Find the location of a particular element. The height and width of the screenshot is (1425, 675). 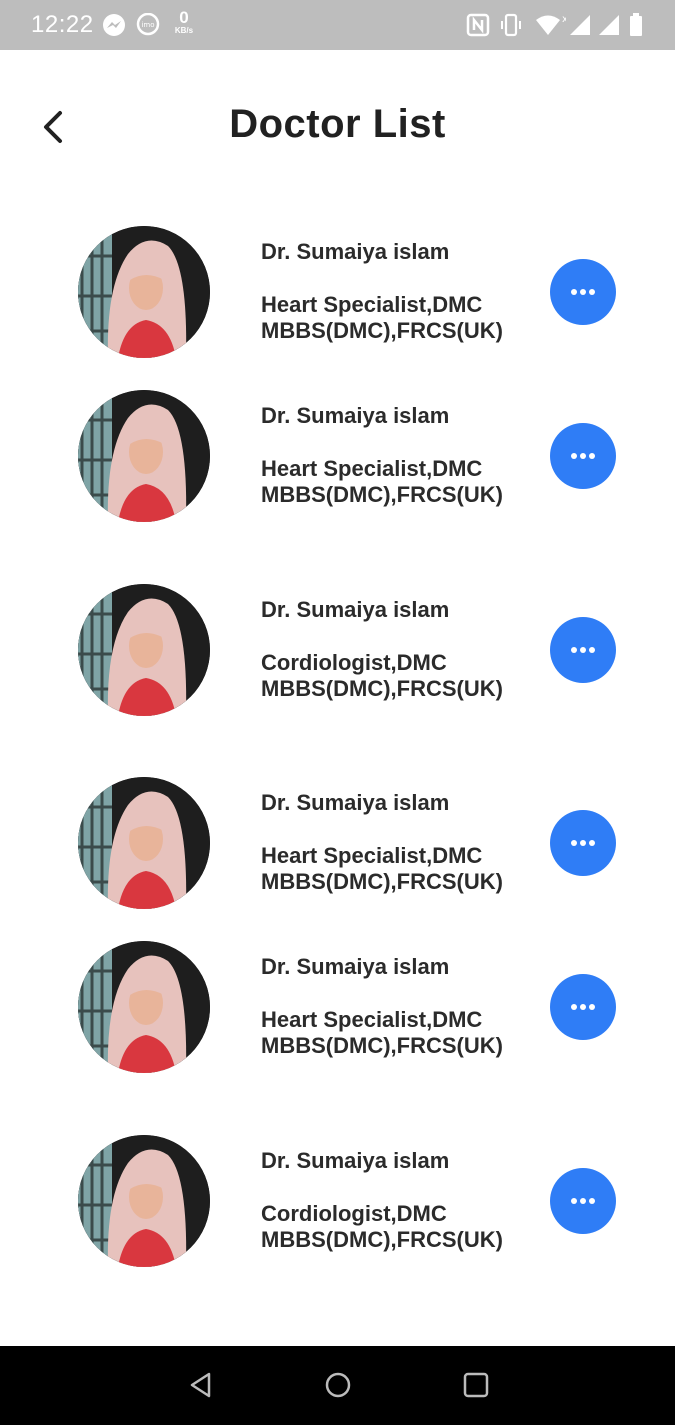

square-recents-icon is located at coordinates (476, 1385).